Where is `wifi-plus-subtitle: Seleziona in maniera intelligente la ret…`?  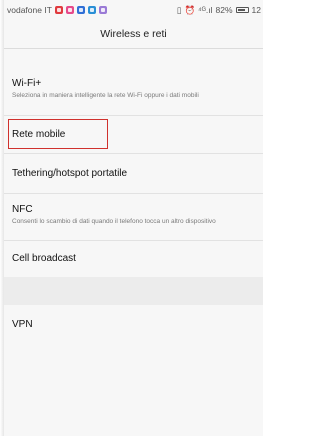 wifi-plus-subtitle: Seleziona in maniera intelligente la ret… is located at coordinates (105, 95).